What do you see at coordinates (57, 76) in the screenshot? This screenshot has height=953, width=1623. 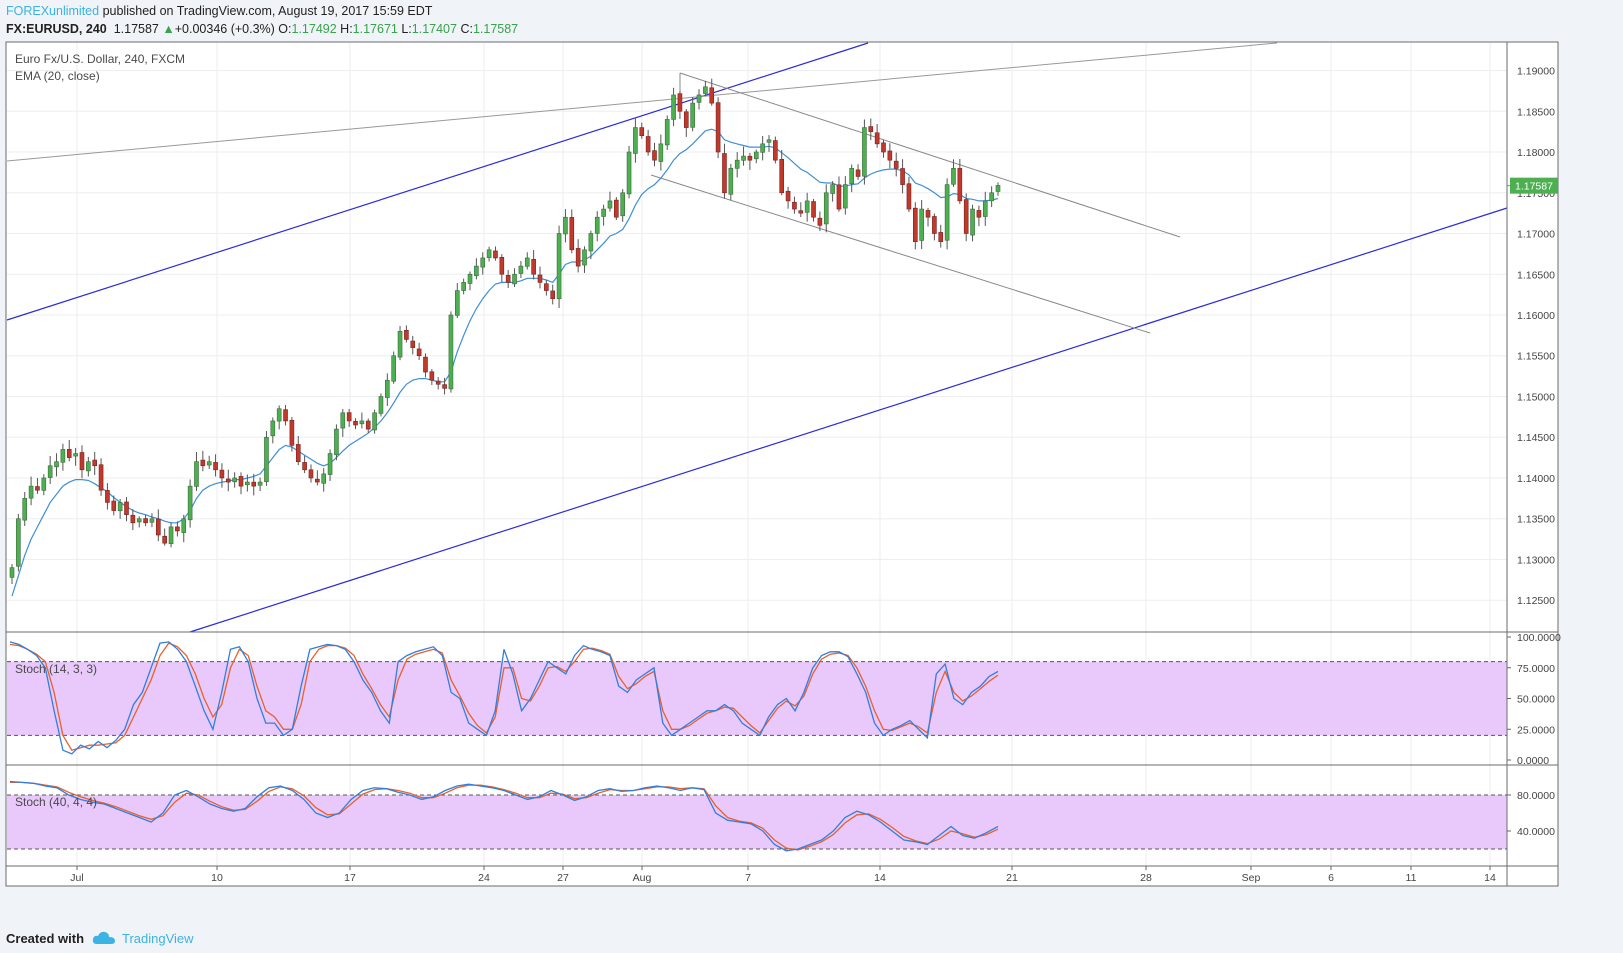 I see `main-legend-ema: EMA (20, close)` at bounding box center [57, 76].